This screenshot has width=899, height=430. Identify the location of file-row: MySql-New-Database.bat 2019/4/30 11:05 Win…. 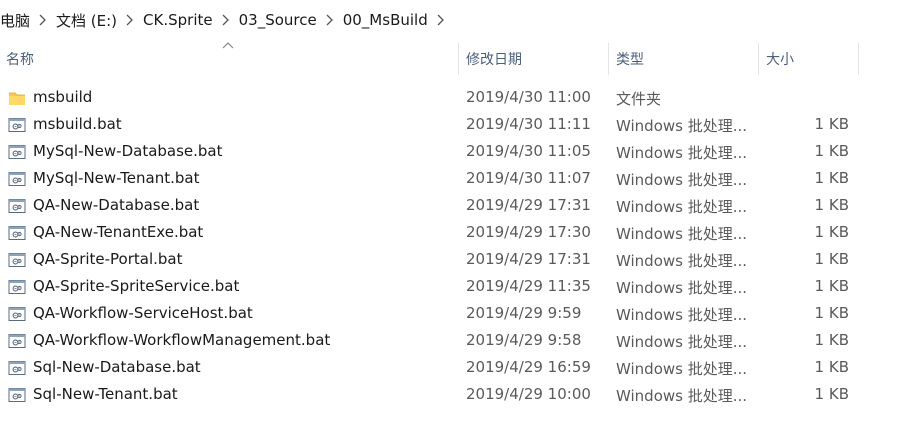
(449, 152).